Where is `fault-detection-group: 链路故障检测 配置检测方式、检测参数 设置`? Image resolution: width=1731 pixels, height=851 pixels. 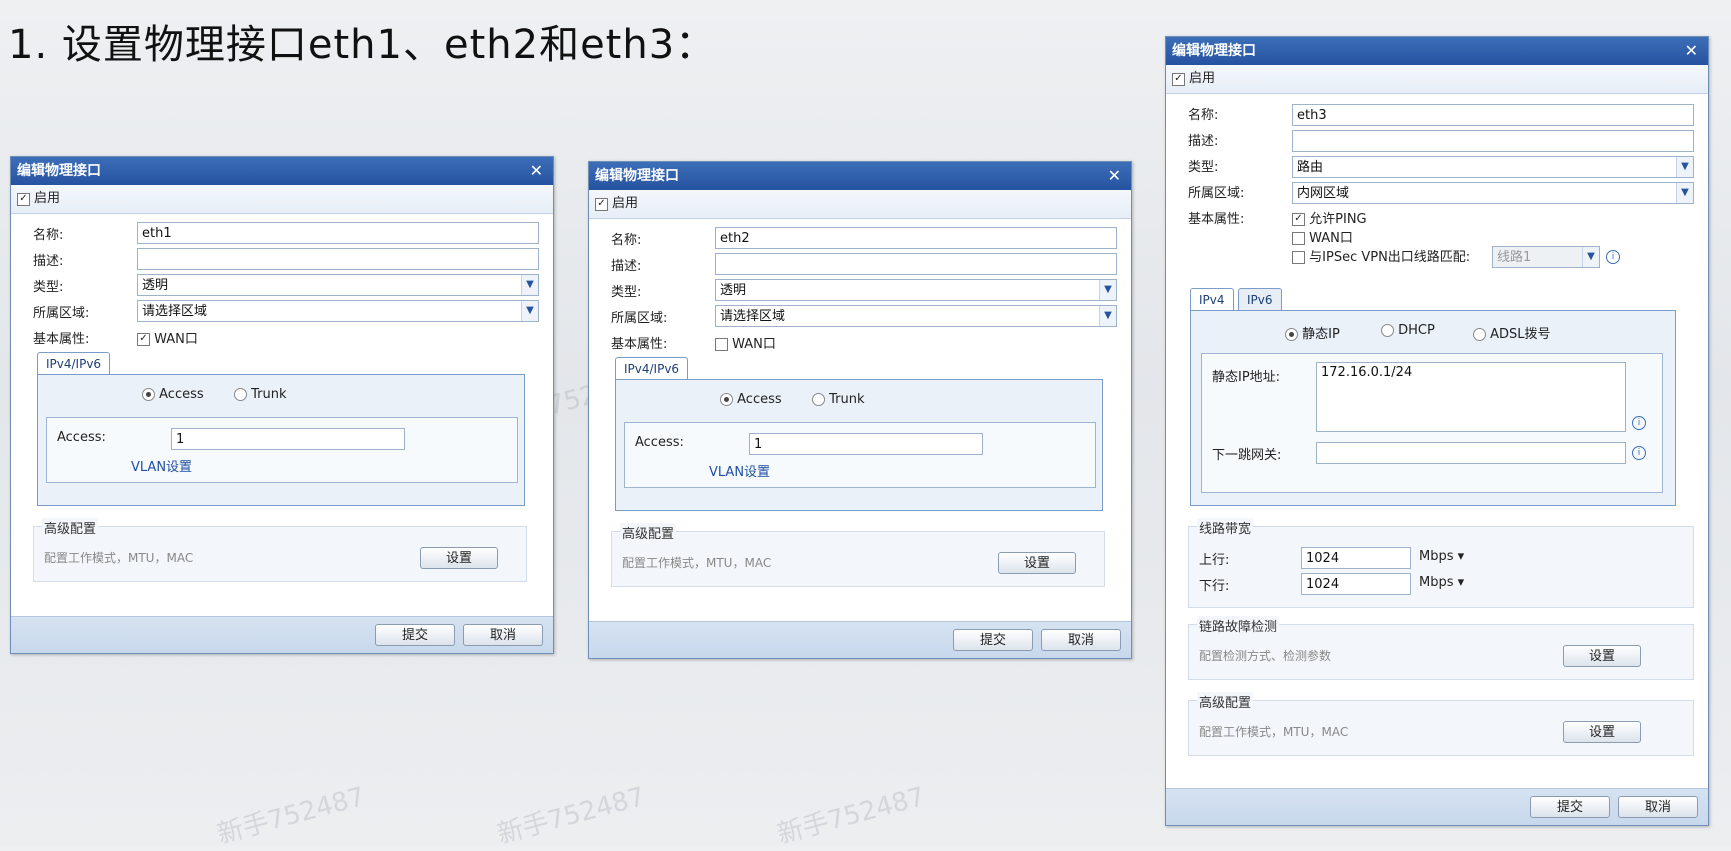
fault-detection-group: 链路故障检测 配置检测方式、检测参数 设置 is located at coordinates (1441, 648).